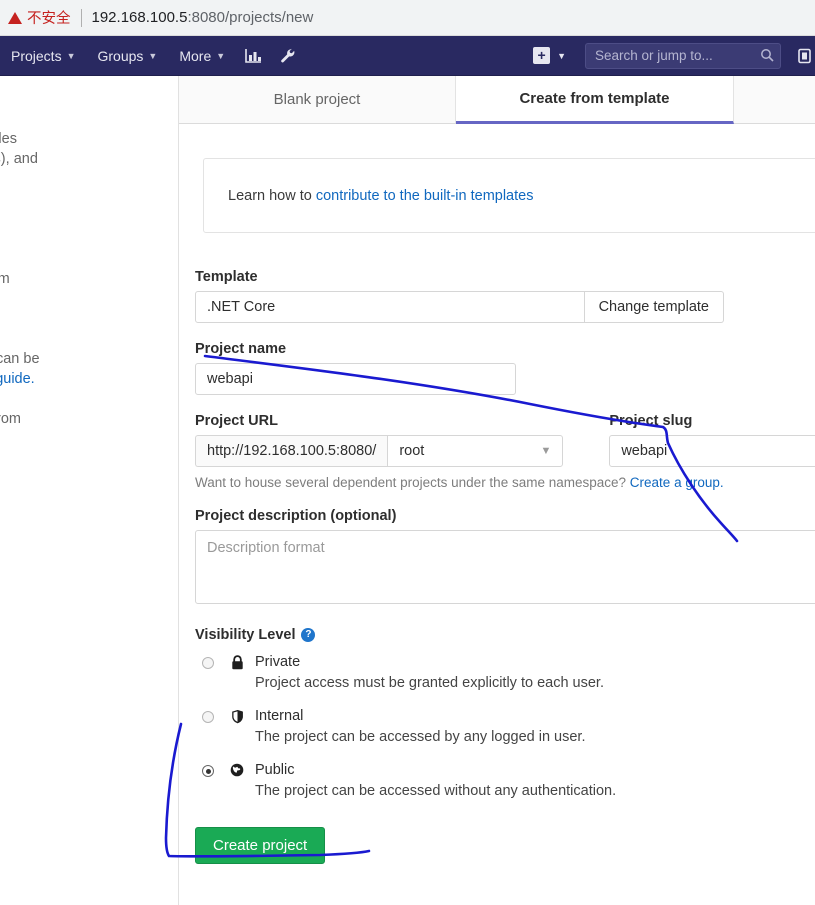  I want to click on visibility-private-title: Private, so click(278, 662).